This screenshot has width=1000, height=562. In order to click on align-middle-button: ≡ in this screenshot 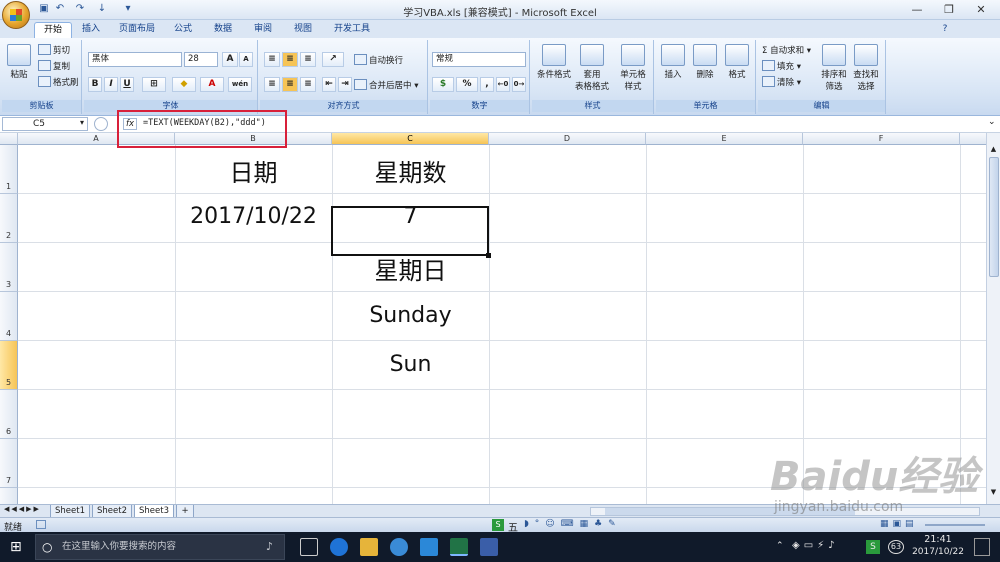, I will do `click(290, 59)`.